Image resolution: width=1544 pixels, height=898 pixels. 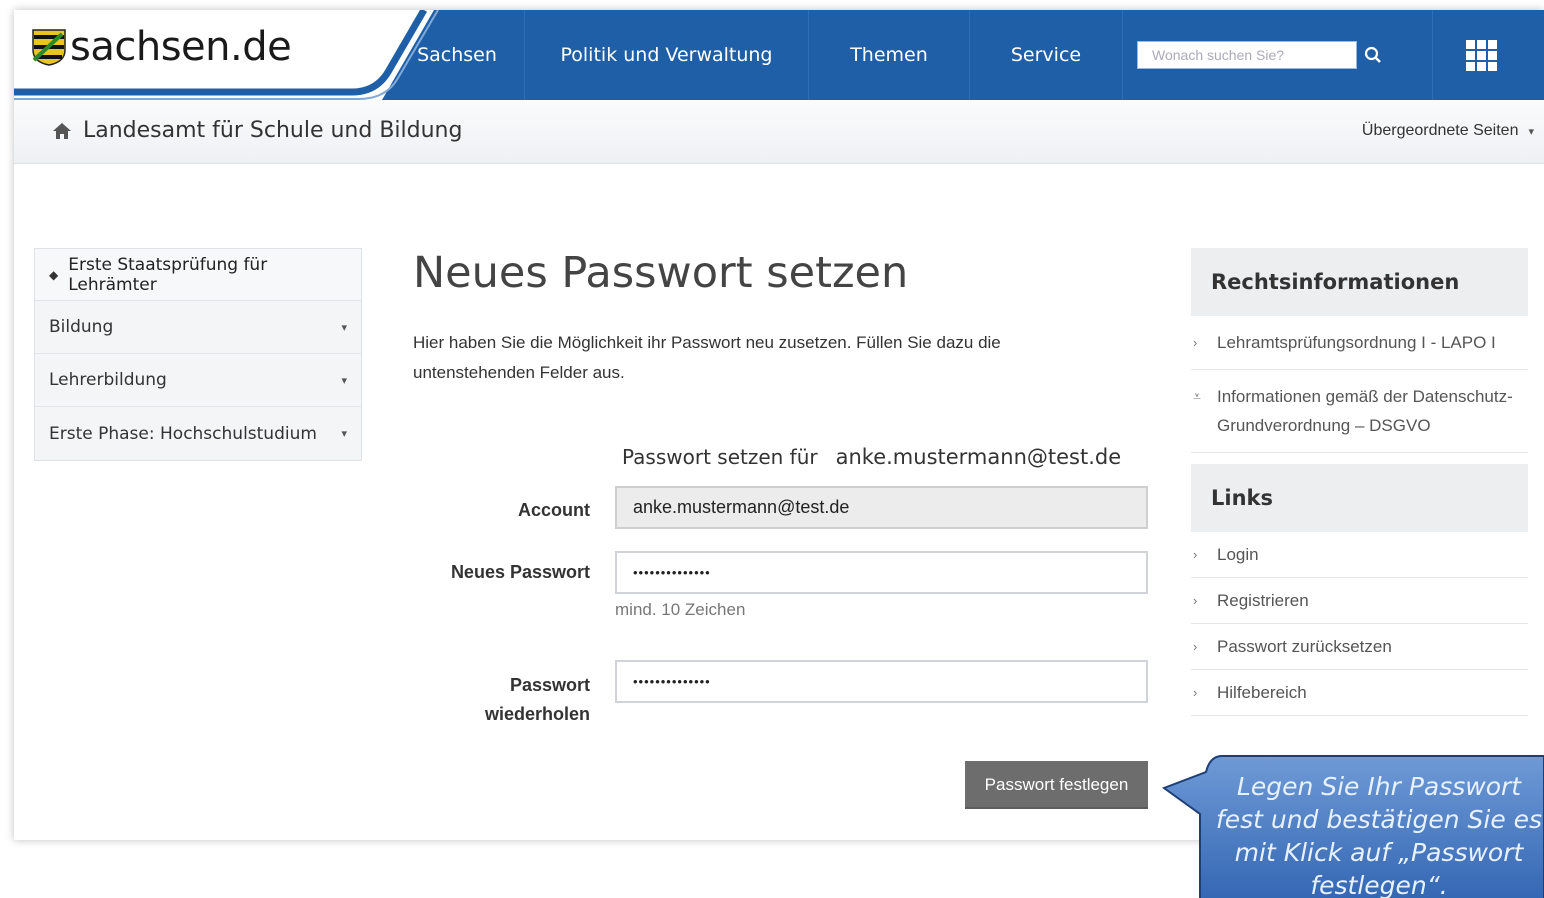 What do you see at coordinates (889, 55) in the screenshot?
I see `nav-themen: Themen` at bounding box center [889, 55].